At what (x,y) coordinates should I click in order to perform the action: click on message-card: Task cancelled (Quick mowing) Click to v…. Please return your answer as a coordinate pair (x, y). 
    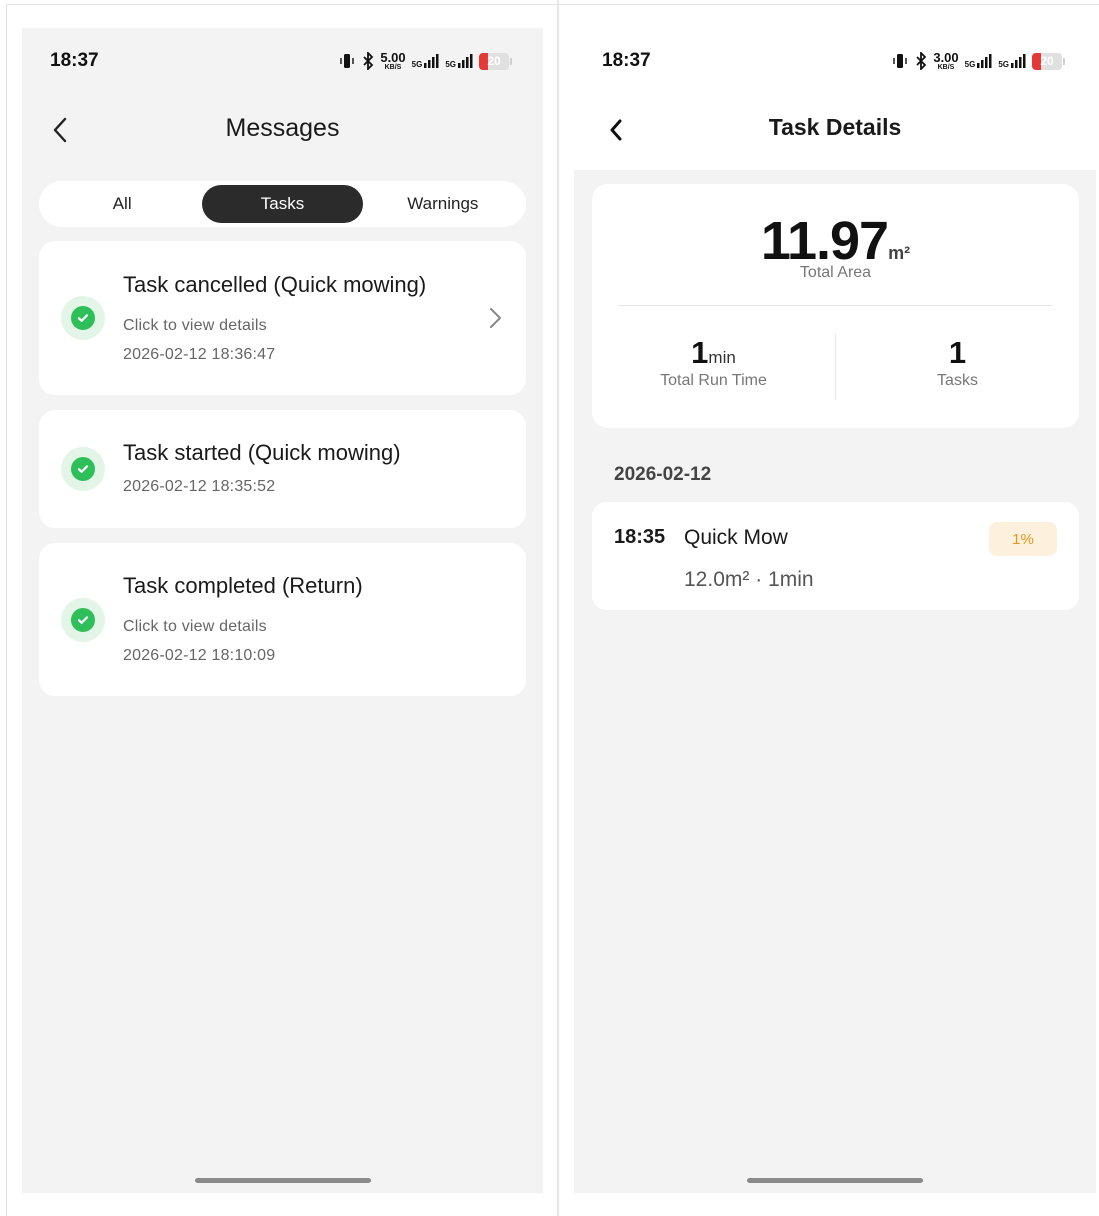
    Looking at the image, I should click on (282, 318).